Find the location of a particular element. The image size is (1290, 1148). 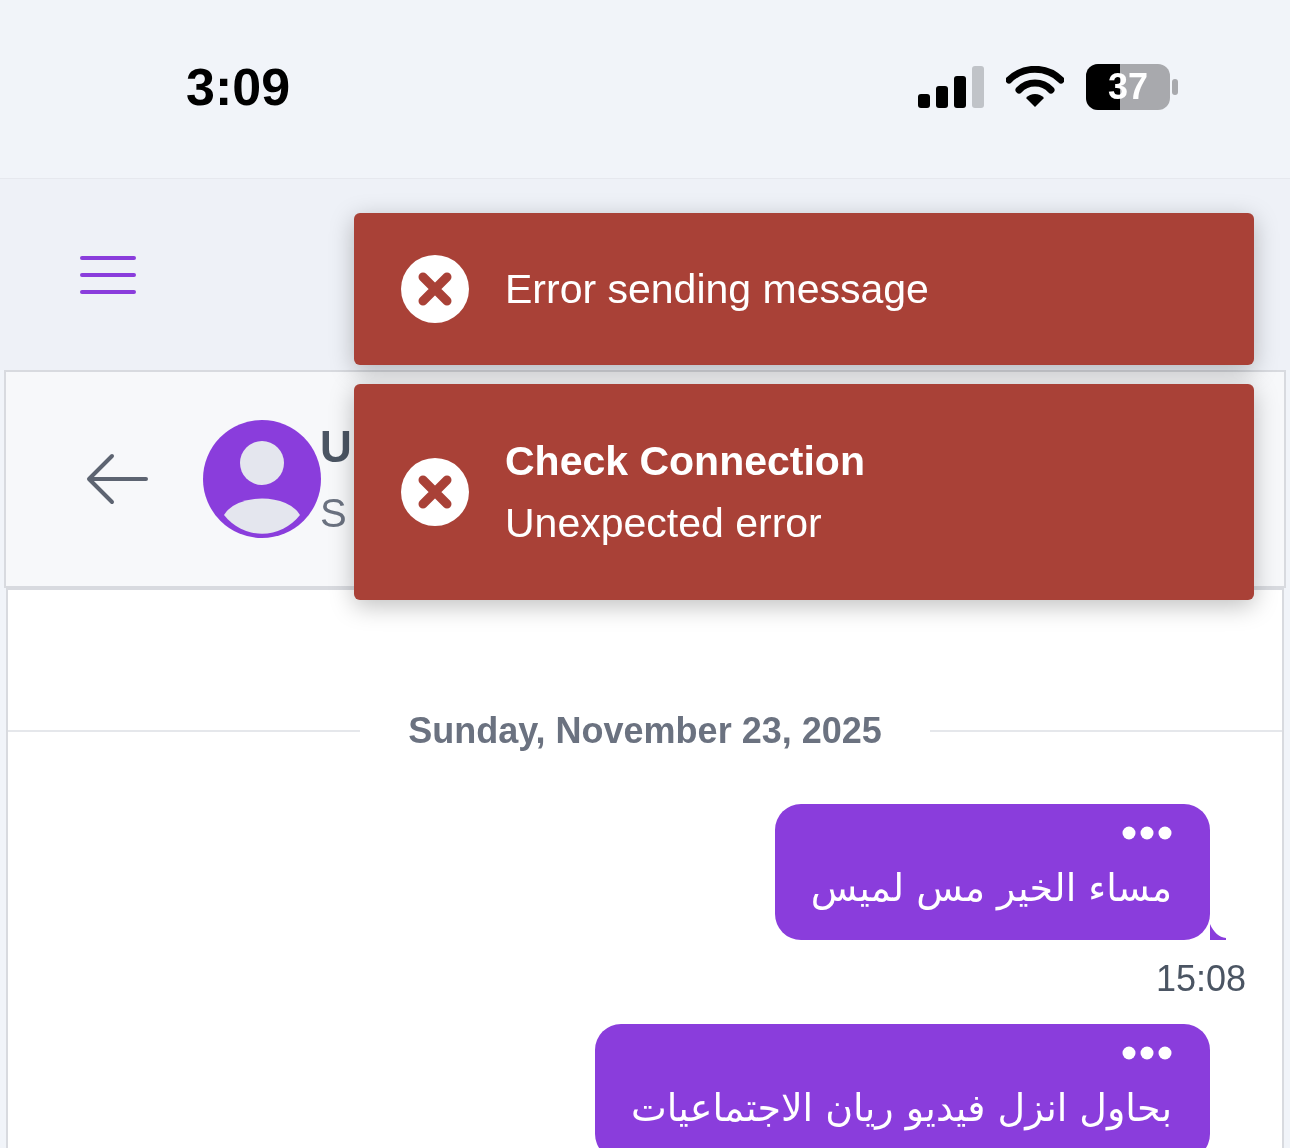

contact-name: U is located at coordinates (336, 447).